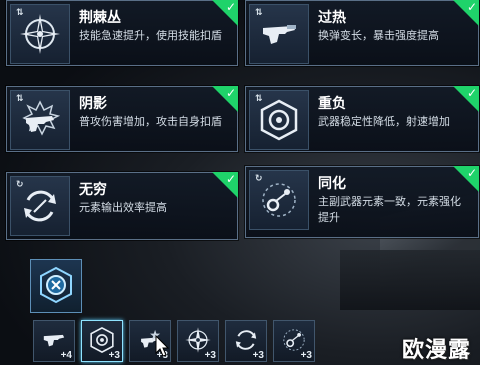 The width and height of the screenshot is (480, 365). Describe the element at coordinates (332, 17) in the screenshot. I see `card-title: 过热` at that location.